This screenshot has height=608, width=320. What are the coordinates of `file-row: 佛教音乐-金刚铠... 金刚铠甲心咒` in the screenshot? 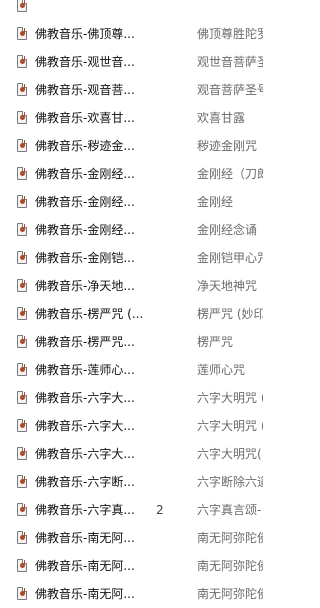 It's located at (131, 258).